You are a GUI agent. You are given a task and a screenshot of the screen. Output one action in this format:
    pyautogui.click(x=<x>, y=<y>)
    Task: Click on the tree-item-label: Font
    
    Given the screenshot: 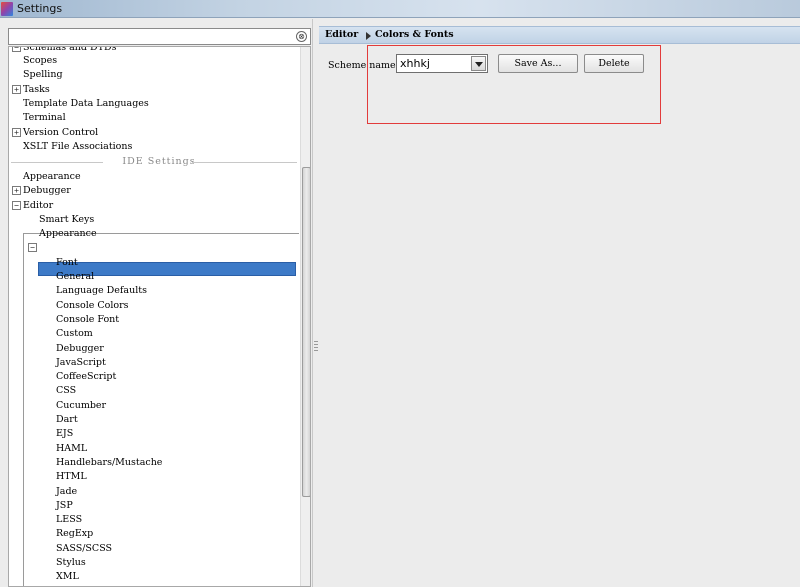 What is the action you would take?
    pyautogui.click(x=67, y=262)
    